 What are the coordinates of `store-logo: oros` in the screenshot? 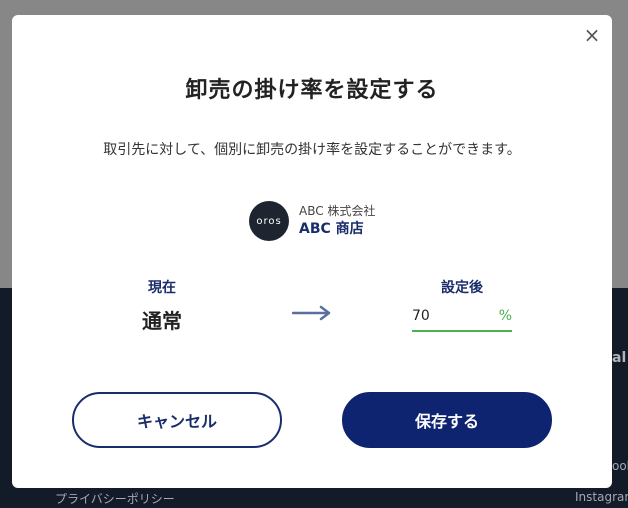 It's located at (269, 221).